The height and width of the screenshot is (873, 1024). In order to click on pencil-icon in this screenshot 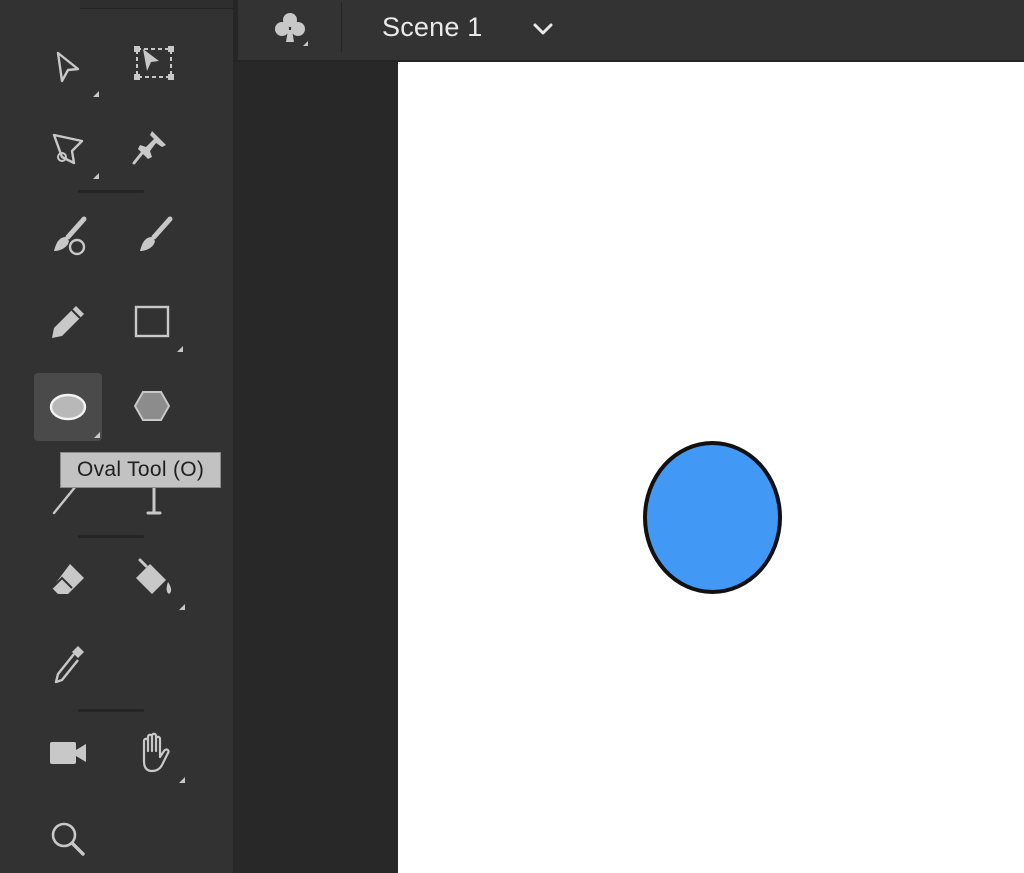, I will do `click(68, 322)`.